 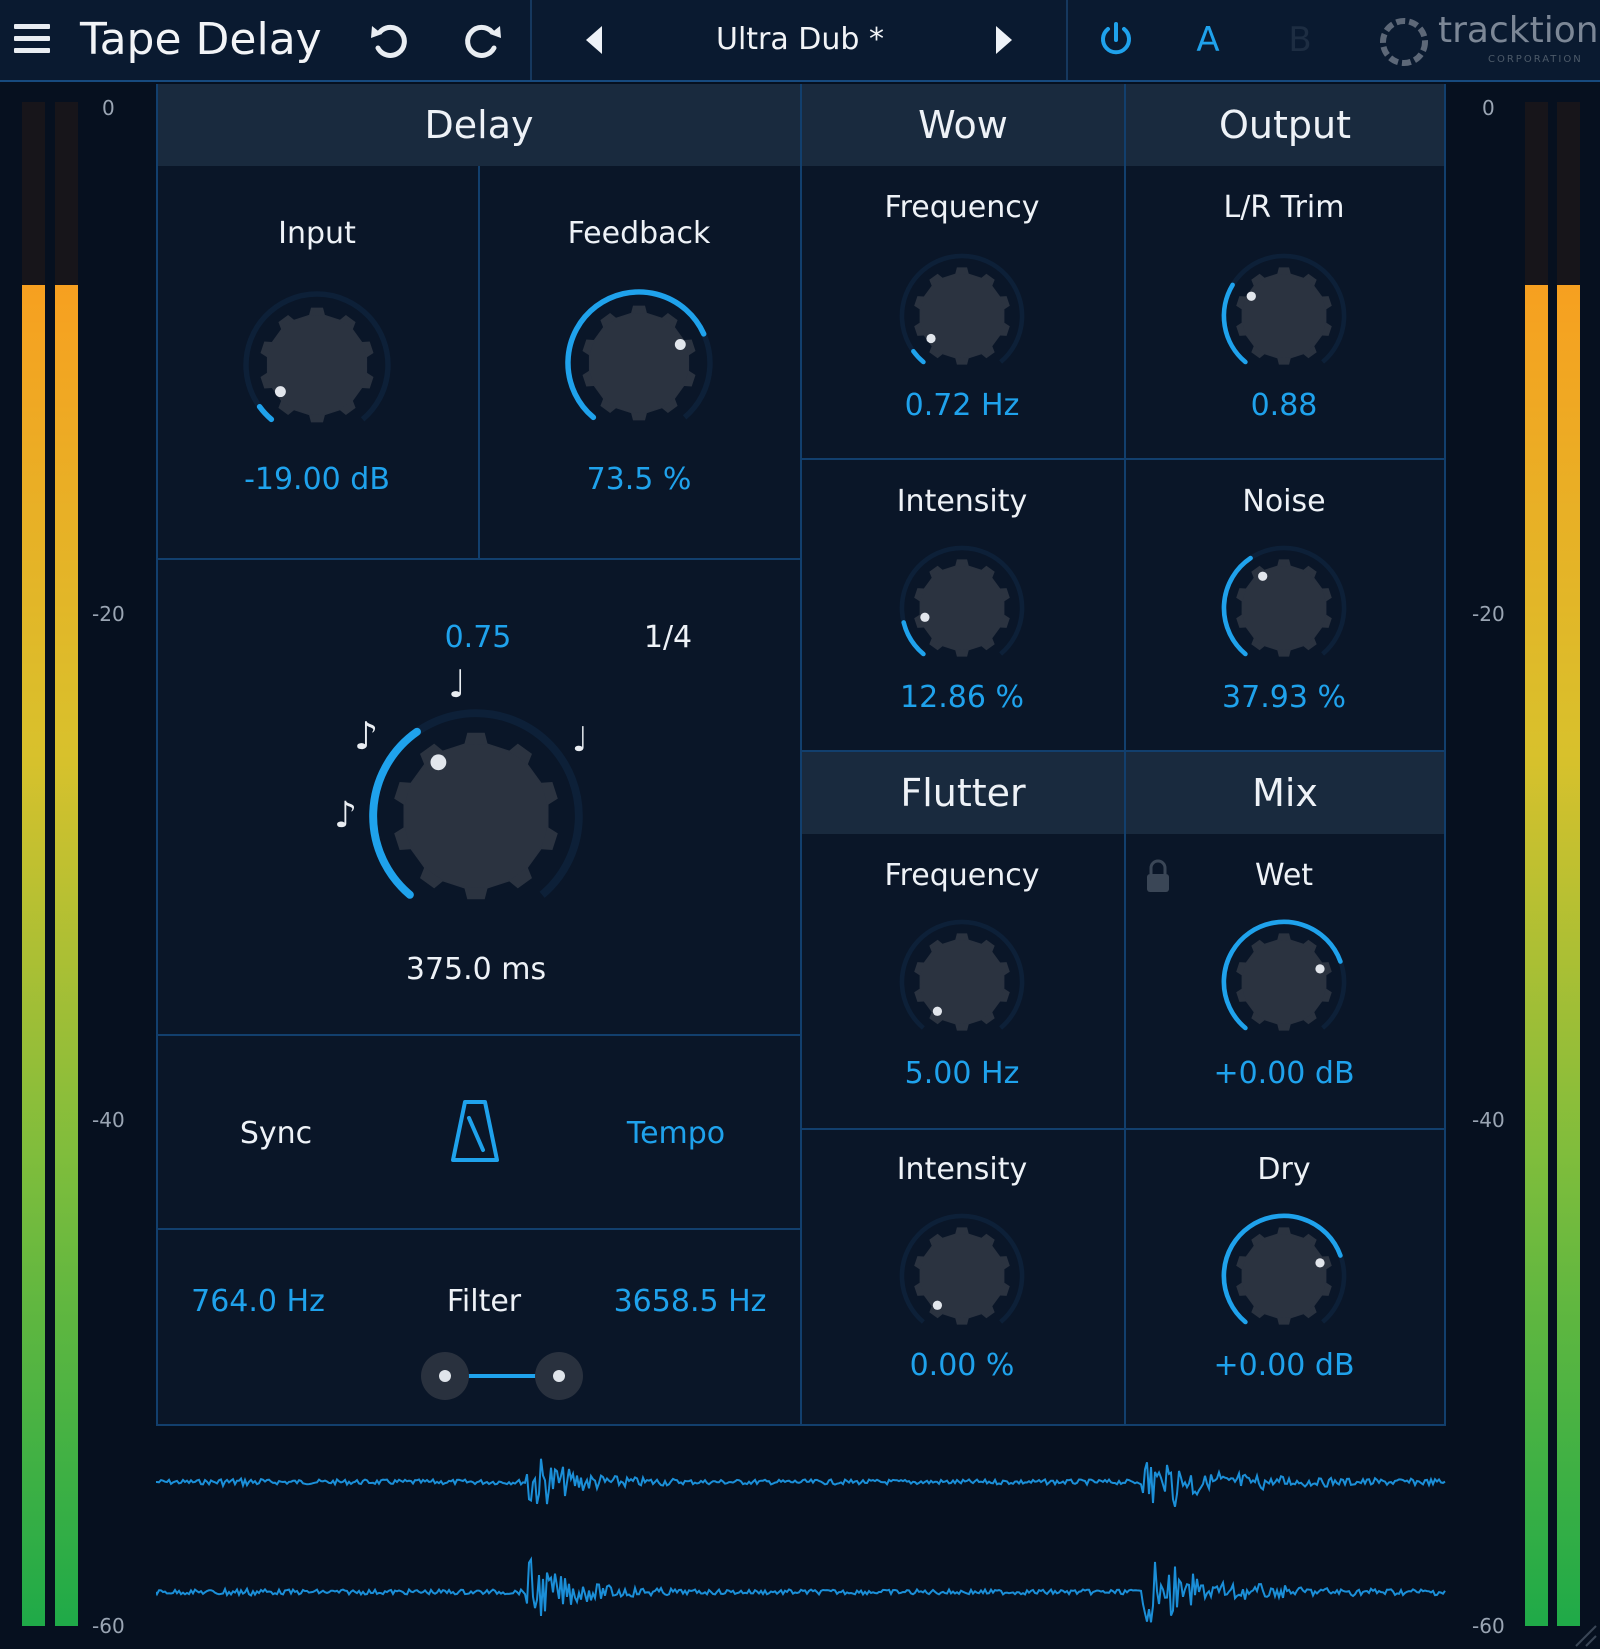 What do you see at coordinates (476, 969) in the screenshot?
I see `delay-time-value: 375.0 ms` at bounding box center [476, 969].